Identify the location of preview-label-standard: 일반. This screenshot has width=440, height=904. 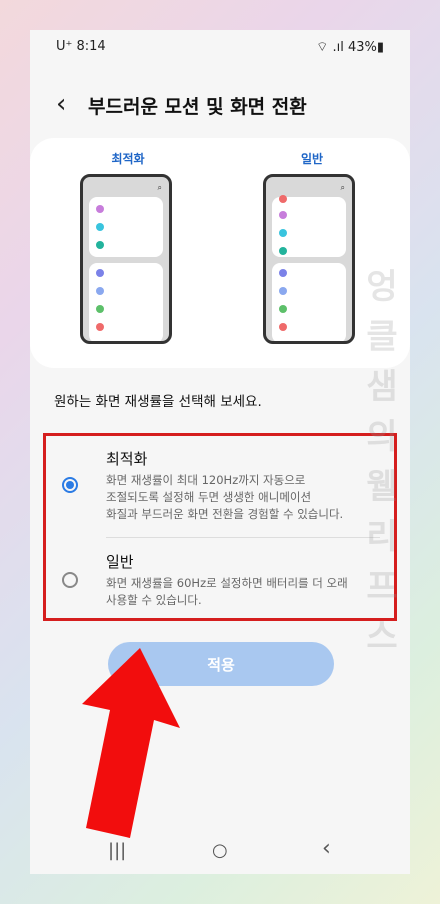
(312, 159).